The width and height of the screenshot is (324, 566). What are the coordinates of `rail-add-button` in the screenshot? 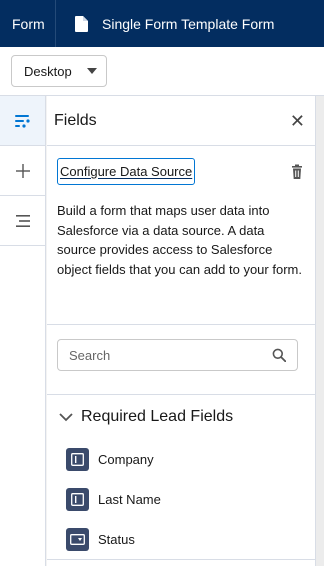 It's located at (22, 171).